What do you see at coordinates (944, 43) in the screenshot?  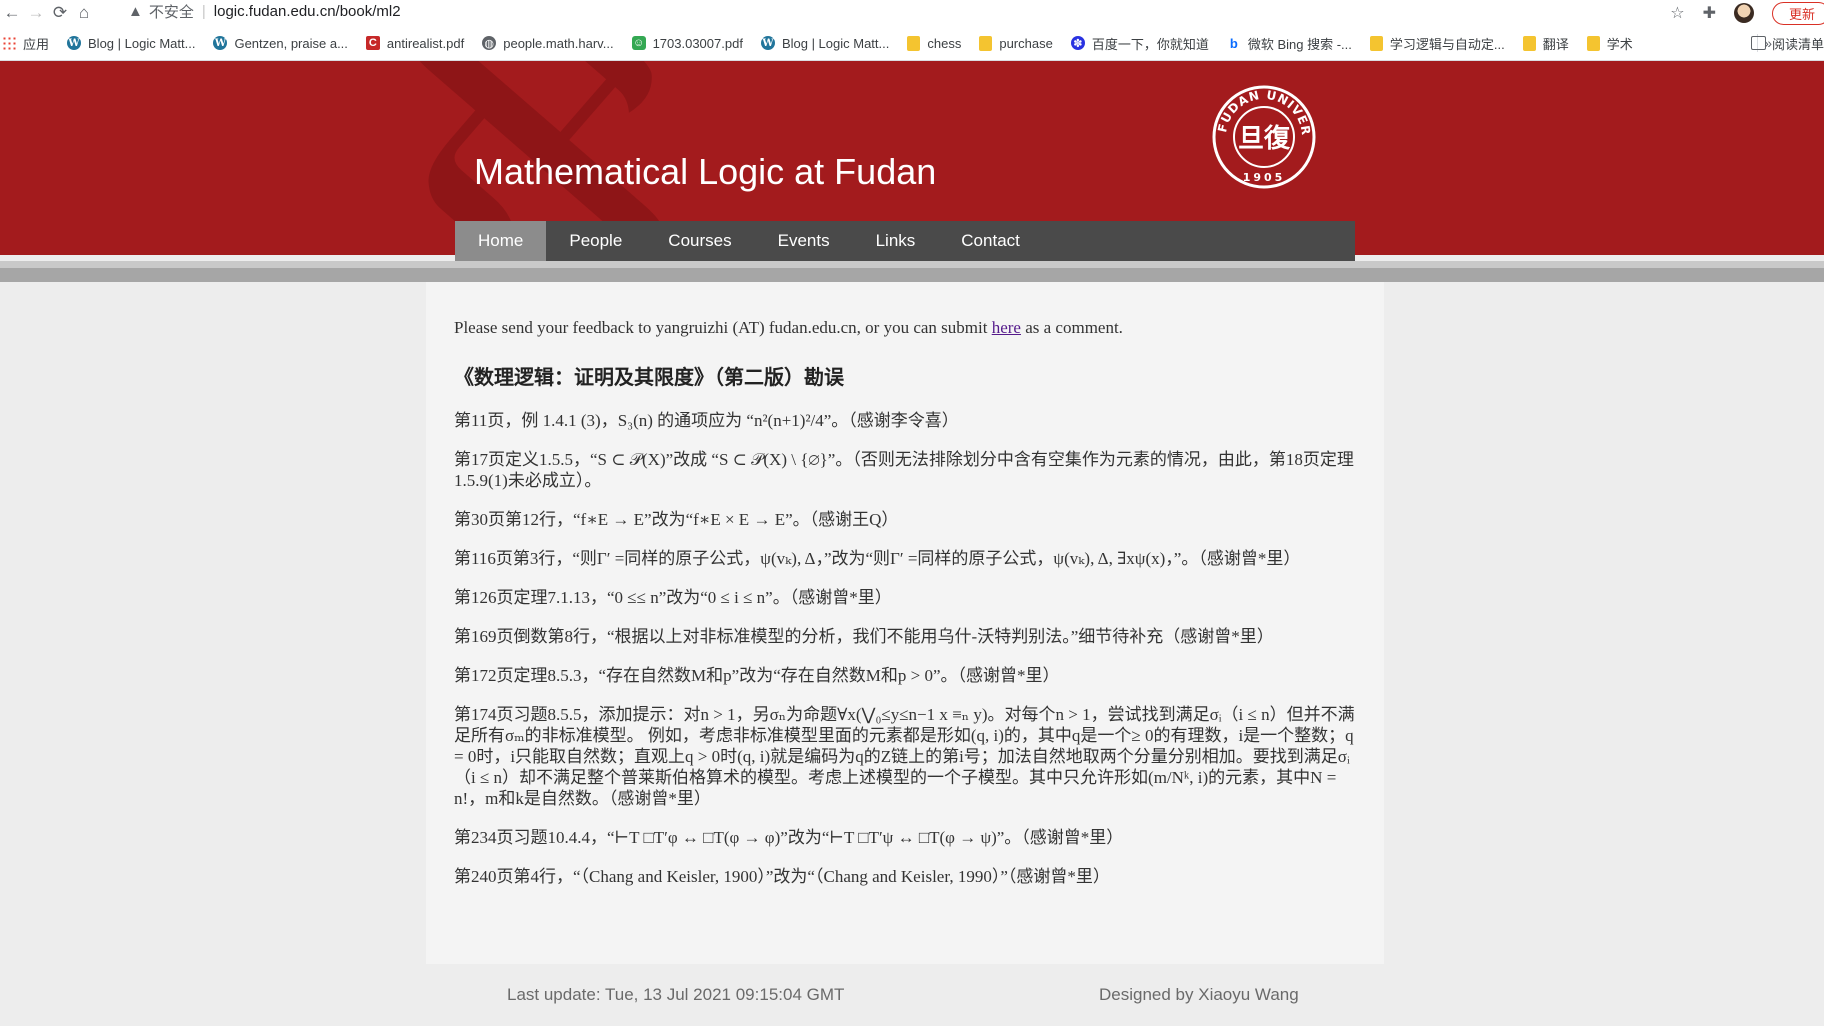 I see `bookmark-label: chess` at bounding box center [944, 43].